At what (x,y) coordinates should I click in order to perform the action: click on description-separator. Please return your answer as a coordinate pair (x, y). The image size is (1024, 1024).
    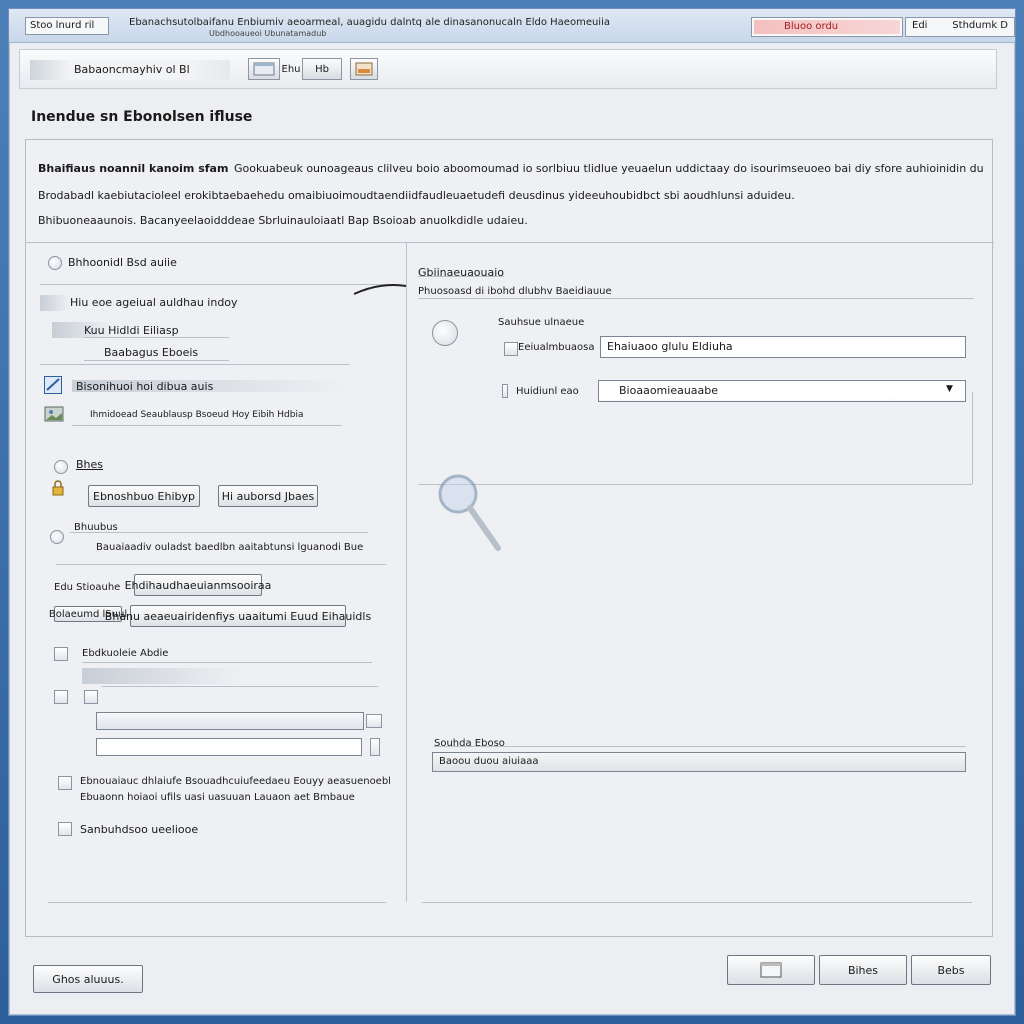
    Looking at the image, I should click on (510, 242).